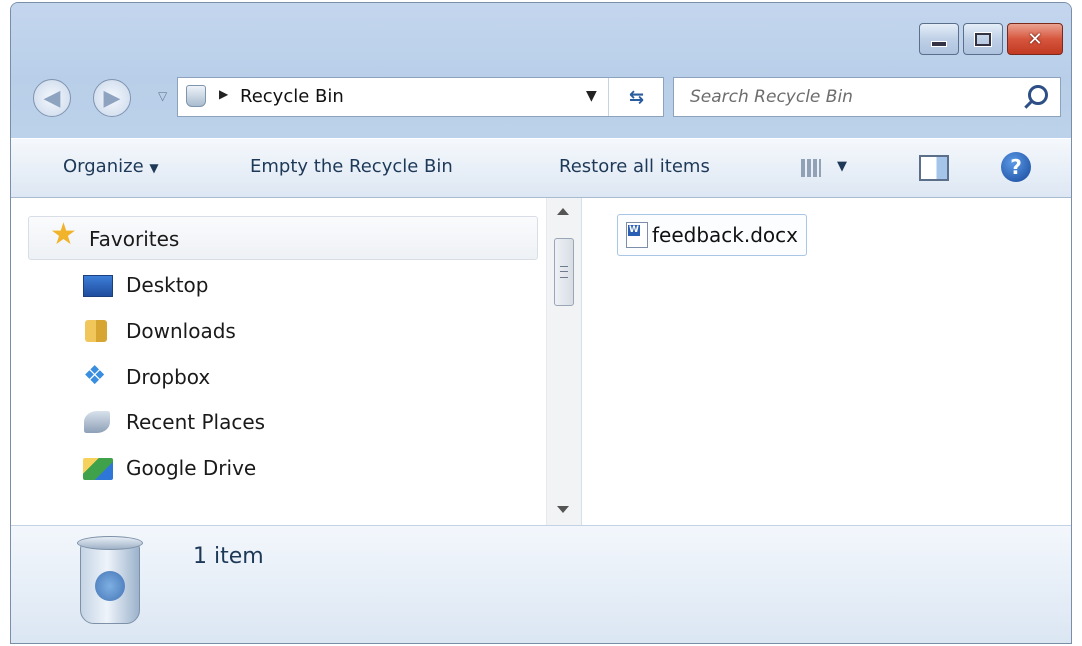  I want to click on close-button: ✕, so click(1035, 39).